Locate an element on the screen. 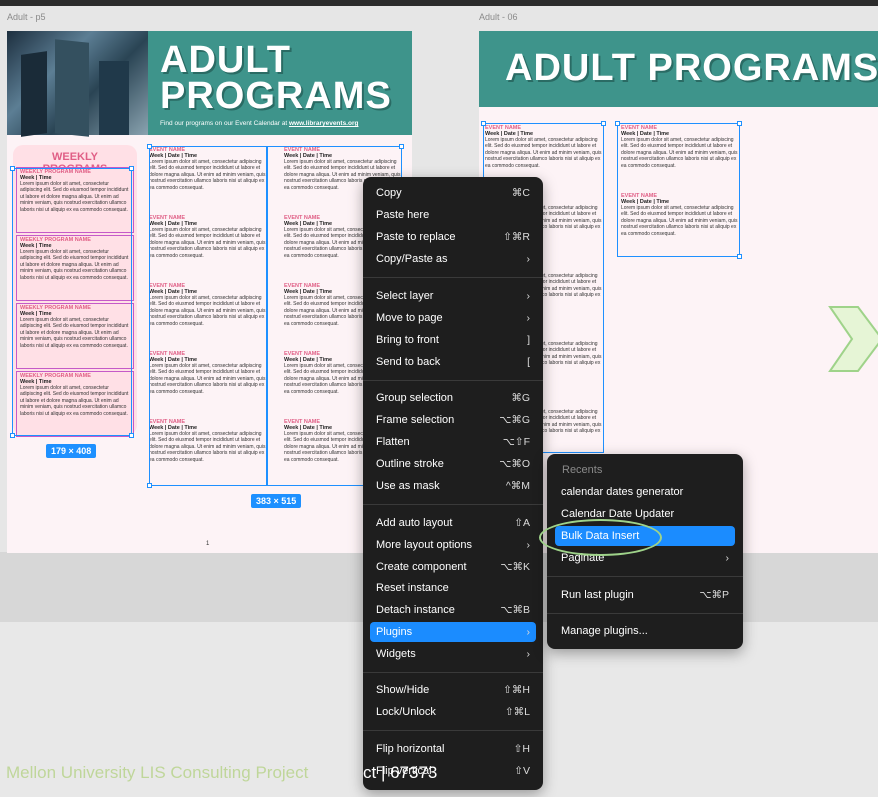  menu-item-paste-here: Paste here is located at coordinates (453, 215).